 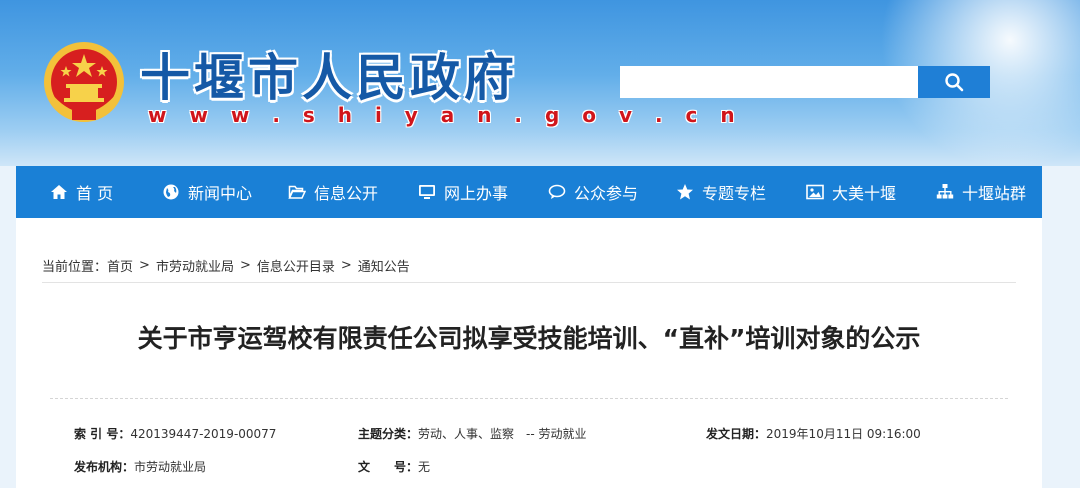 What do you see at coordinates (95, 193) in the screenshot?
I see `nav-item-label: 首 页` at bounding box center [95, 193].